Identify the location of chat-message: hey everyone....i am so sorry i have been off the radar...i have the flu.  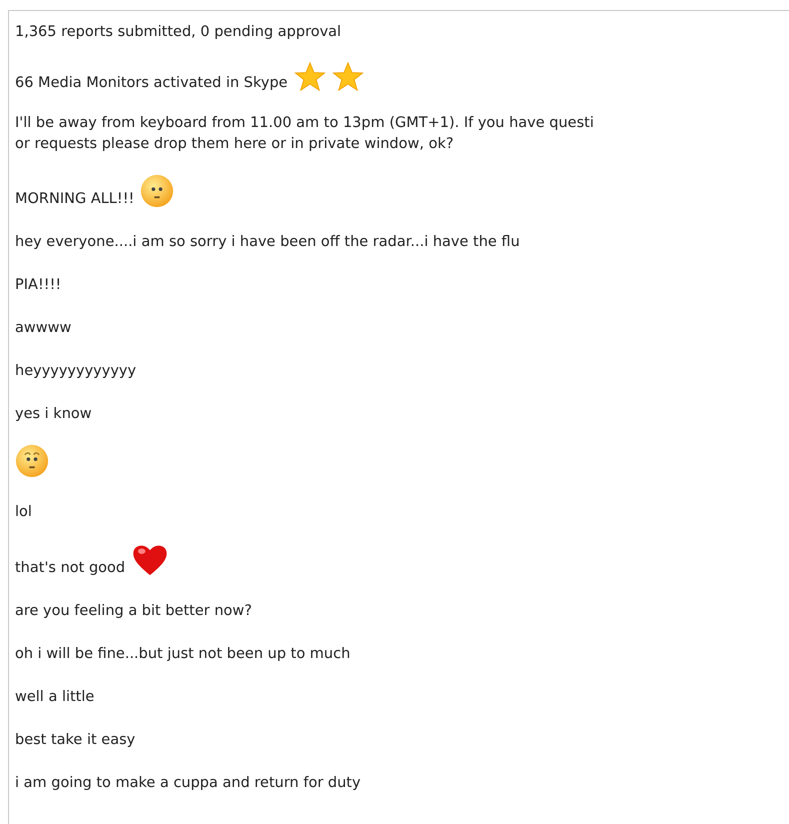
(267, 242).